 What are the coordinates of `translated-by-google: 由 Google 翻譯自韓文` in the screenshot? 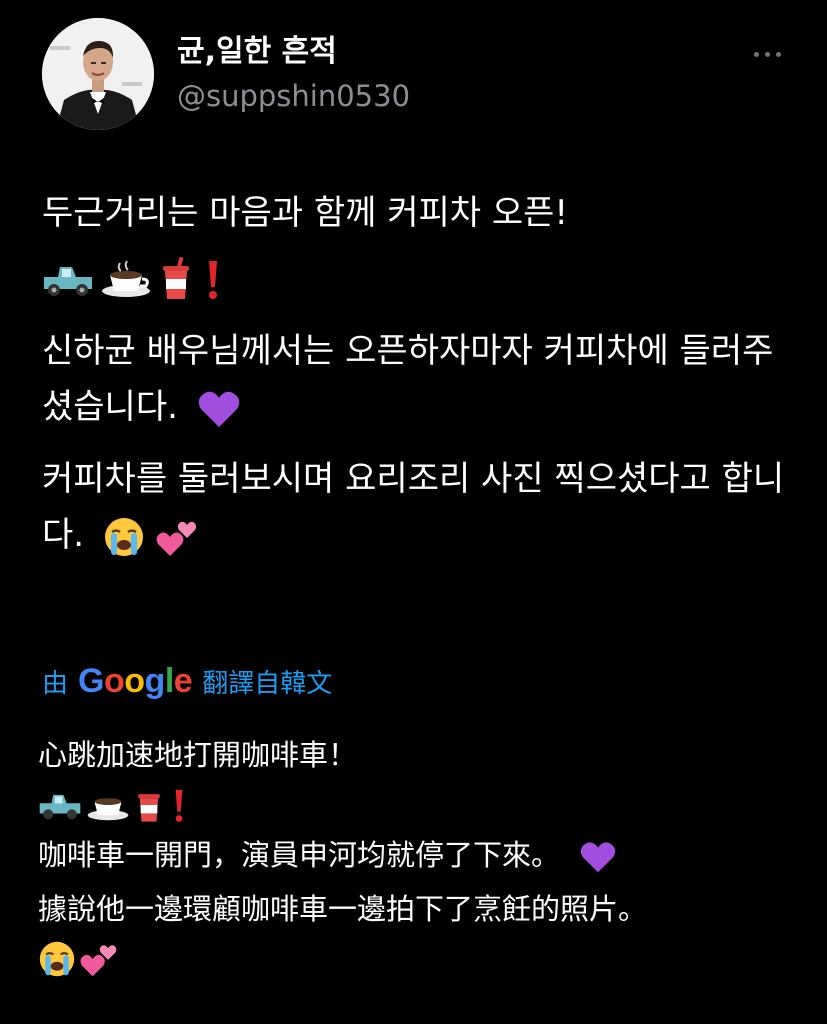 It's located at (187, 681).